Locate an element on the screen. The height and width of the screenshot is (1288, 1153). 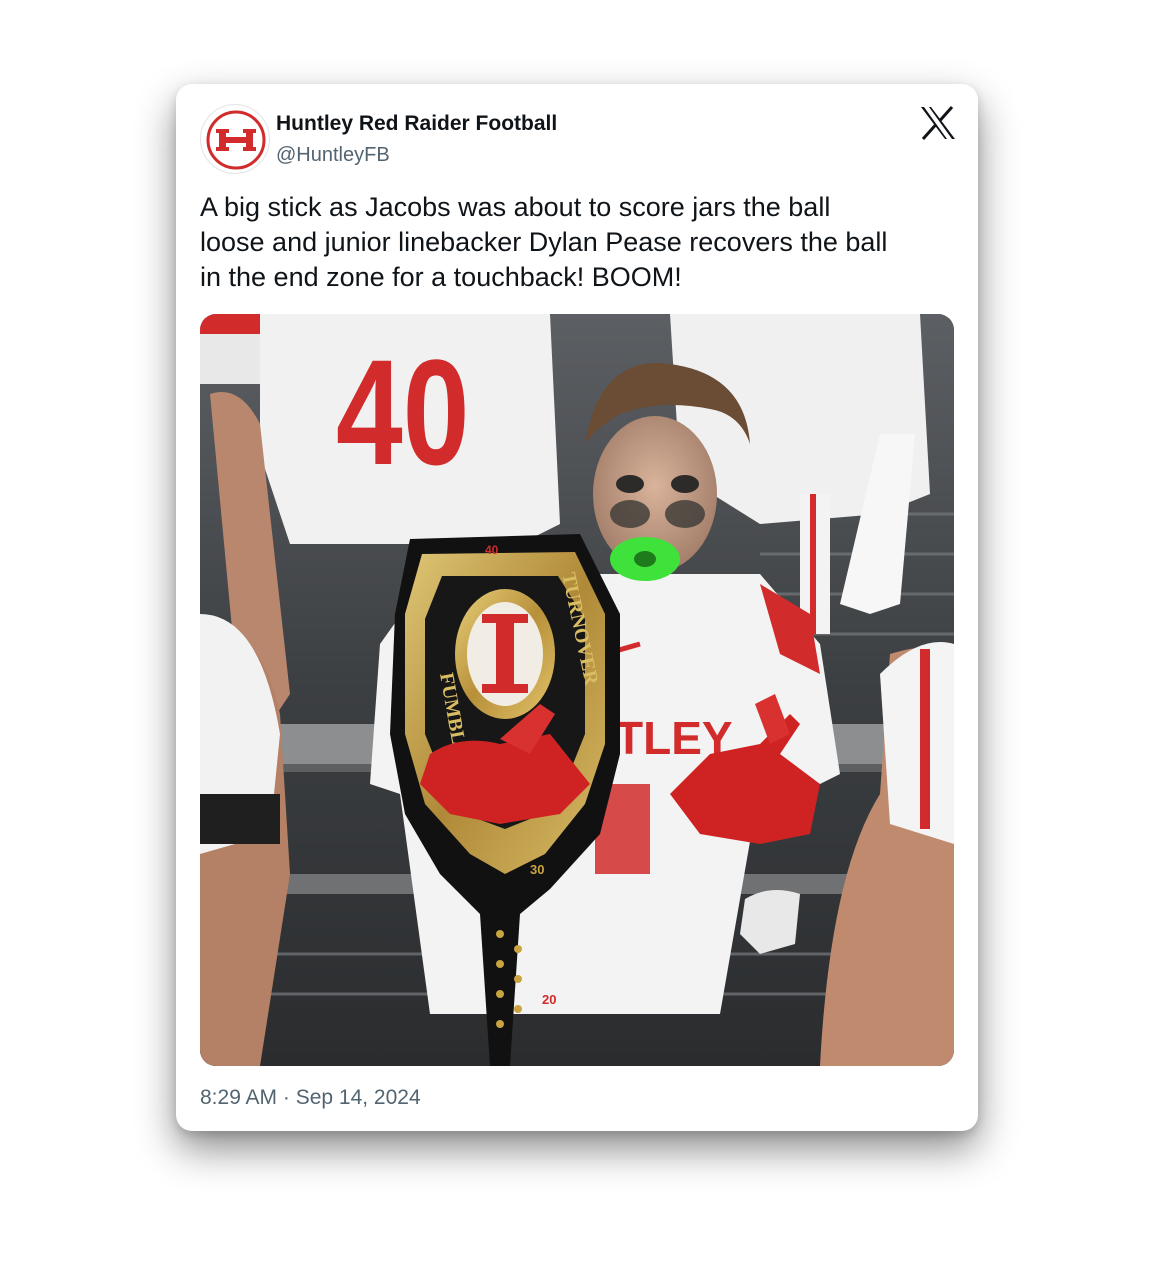
tweet-header: Huntley Red Raider Football @HuntleyFB is located at coordinates (578, 139).